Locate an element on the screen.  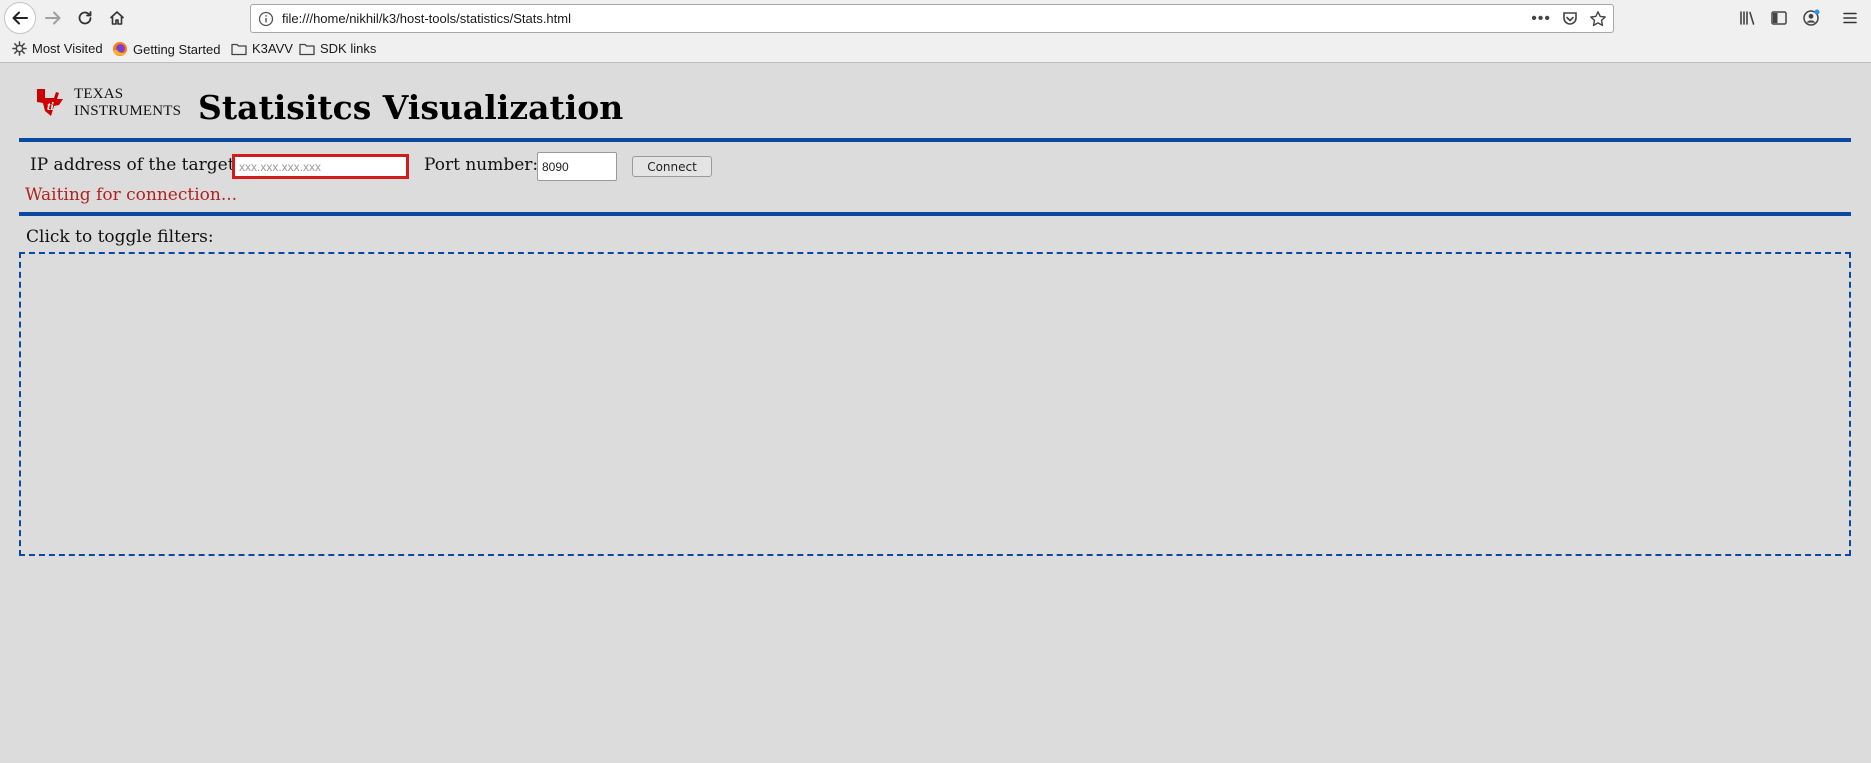
reload-icon is located at coordinates (85, 18).